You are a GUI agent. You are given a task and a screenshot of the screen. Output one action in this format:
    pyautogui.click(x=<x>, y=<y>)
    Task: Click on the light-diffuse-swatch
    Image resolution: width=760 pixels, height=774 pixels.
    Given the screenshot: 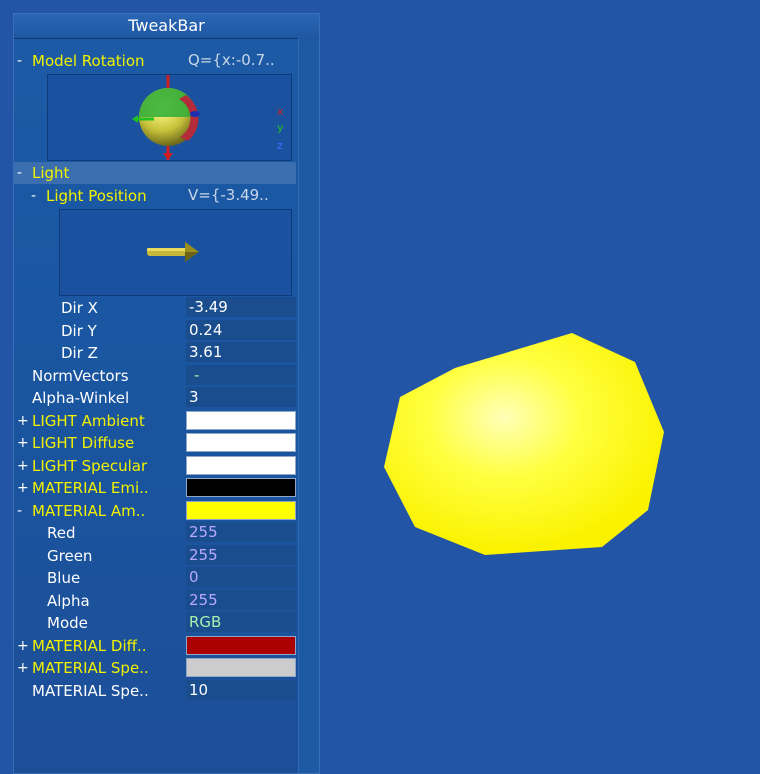 What is the action you would take?
    pyautogui.click(x=241, y=442)
    